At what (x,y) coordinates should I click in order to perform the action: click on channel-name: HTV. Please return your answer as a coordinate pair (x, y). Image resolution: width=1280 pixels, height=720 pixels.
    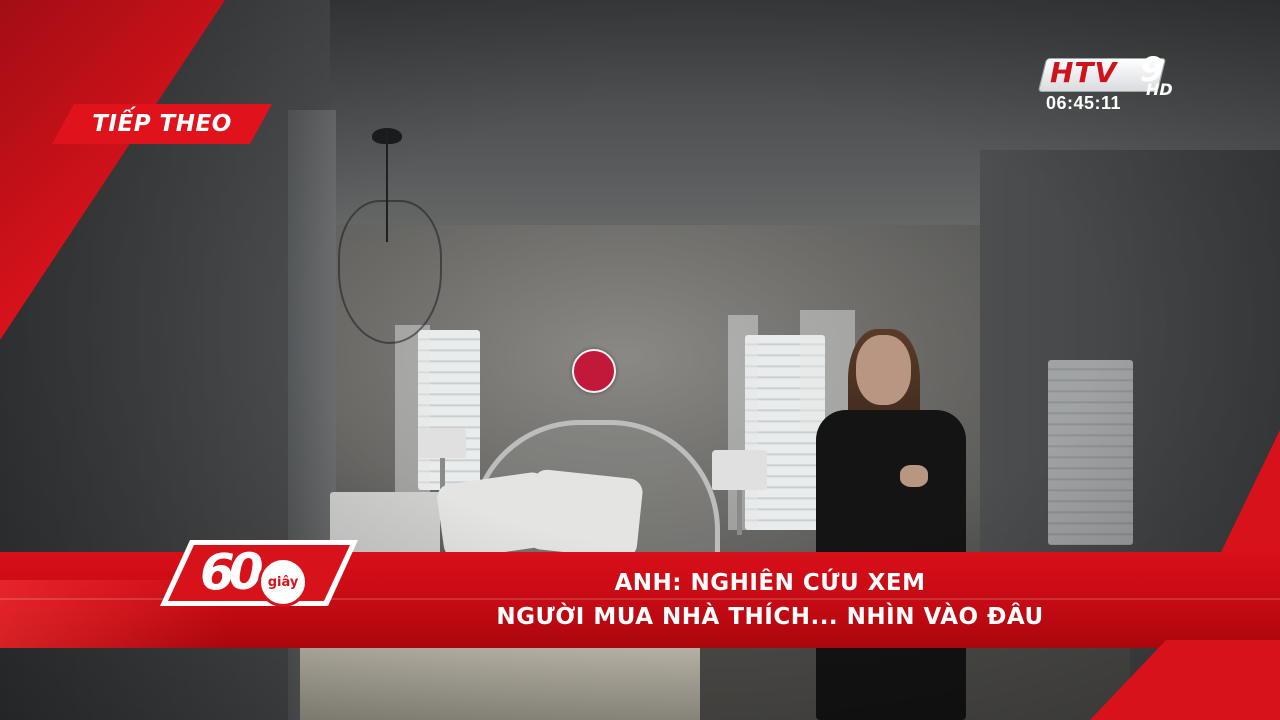
    Looking at the image, I should click on (1084, 72).